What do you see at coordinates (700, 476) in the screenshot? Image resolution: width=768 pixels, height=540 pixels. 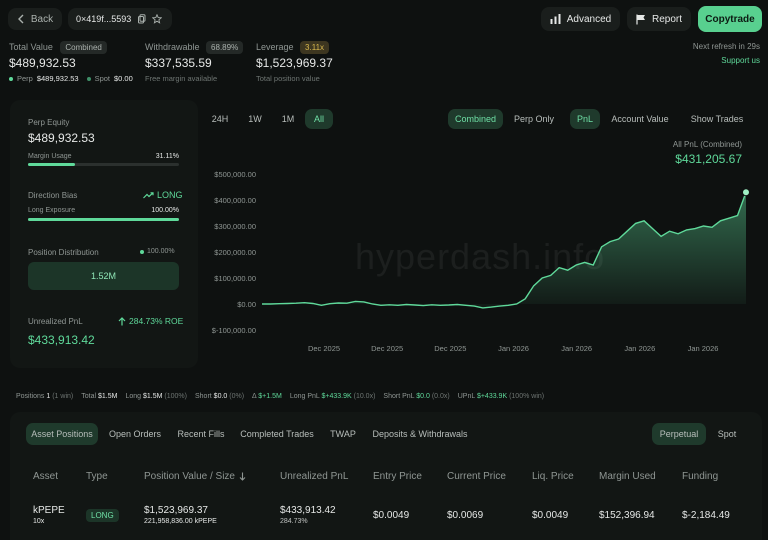 I see `col-funding: Funding` at bounding box center [700, 476].